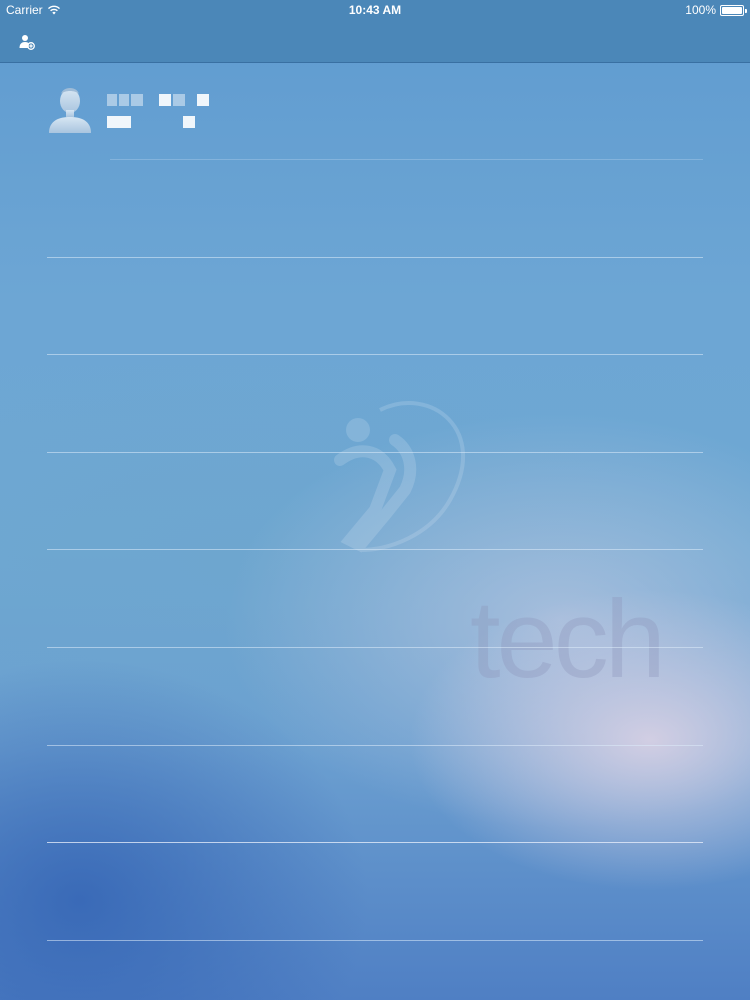 This screenshot has height=1000, width=750. What do you see at coordinates (399, 477) in the screenshot?
I see `figure-logo-icon` at bounding box center [399, 477].